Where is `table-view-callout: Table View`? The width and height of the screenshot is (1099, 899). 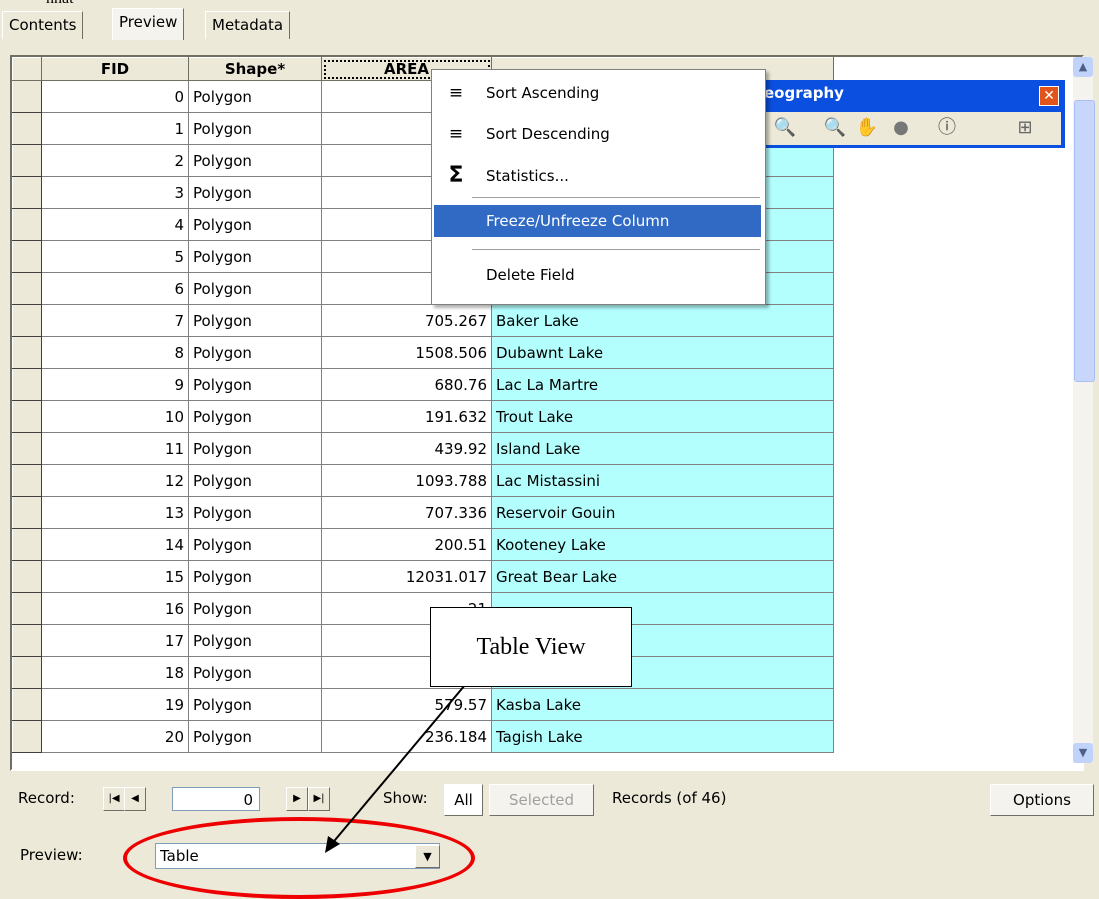
table-view-callout: Table View is located at coordinates (531, 647).